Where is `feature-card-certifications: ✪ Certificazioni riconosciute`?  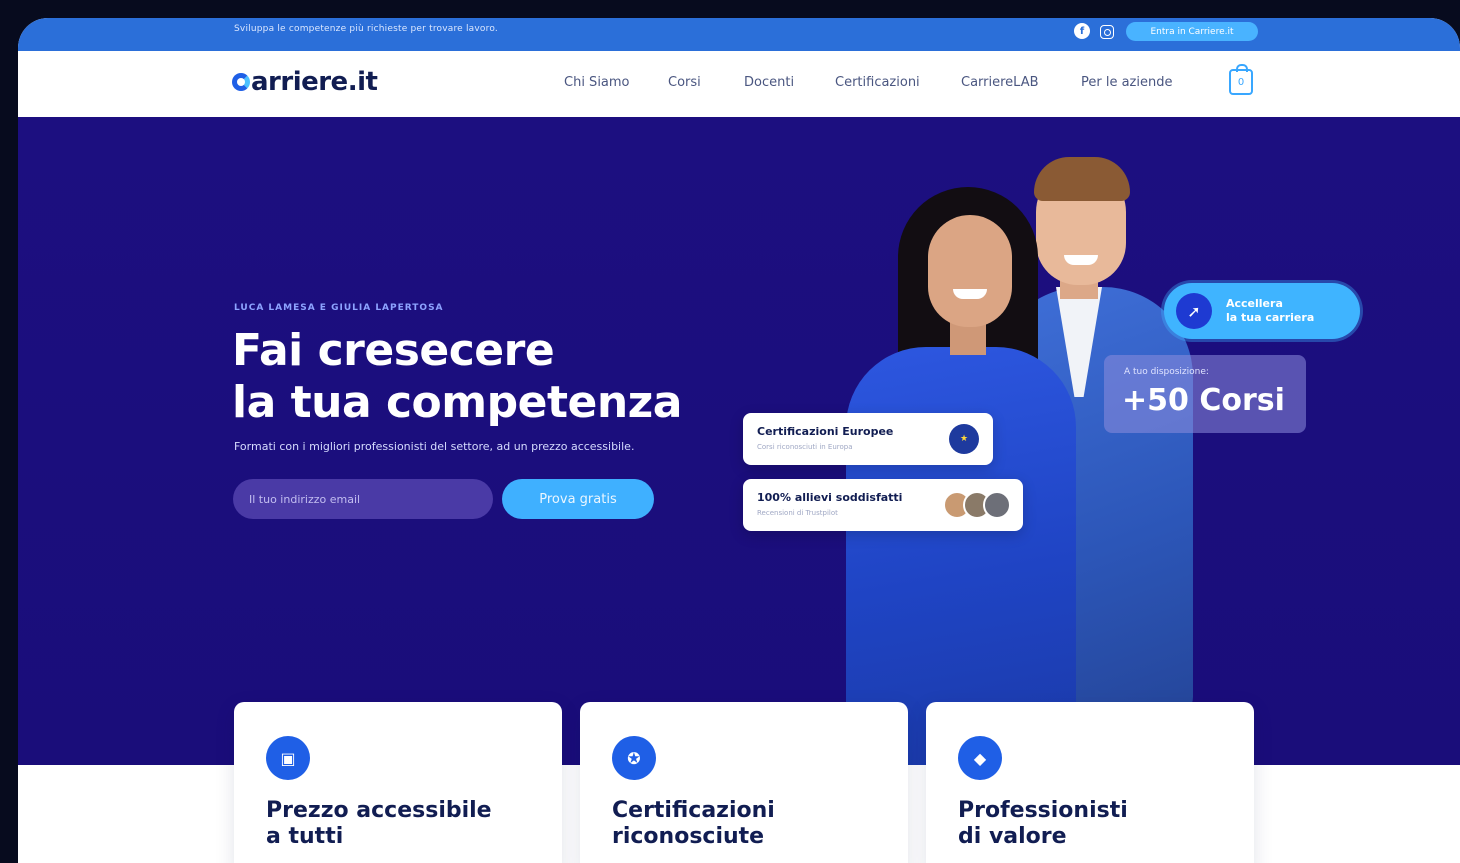
feature-card-certifications: ✪ Certificazioni riconosciute is located at coordinates (744, 782).